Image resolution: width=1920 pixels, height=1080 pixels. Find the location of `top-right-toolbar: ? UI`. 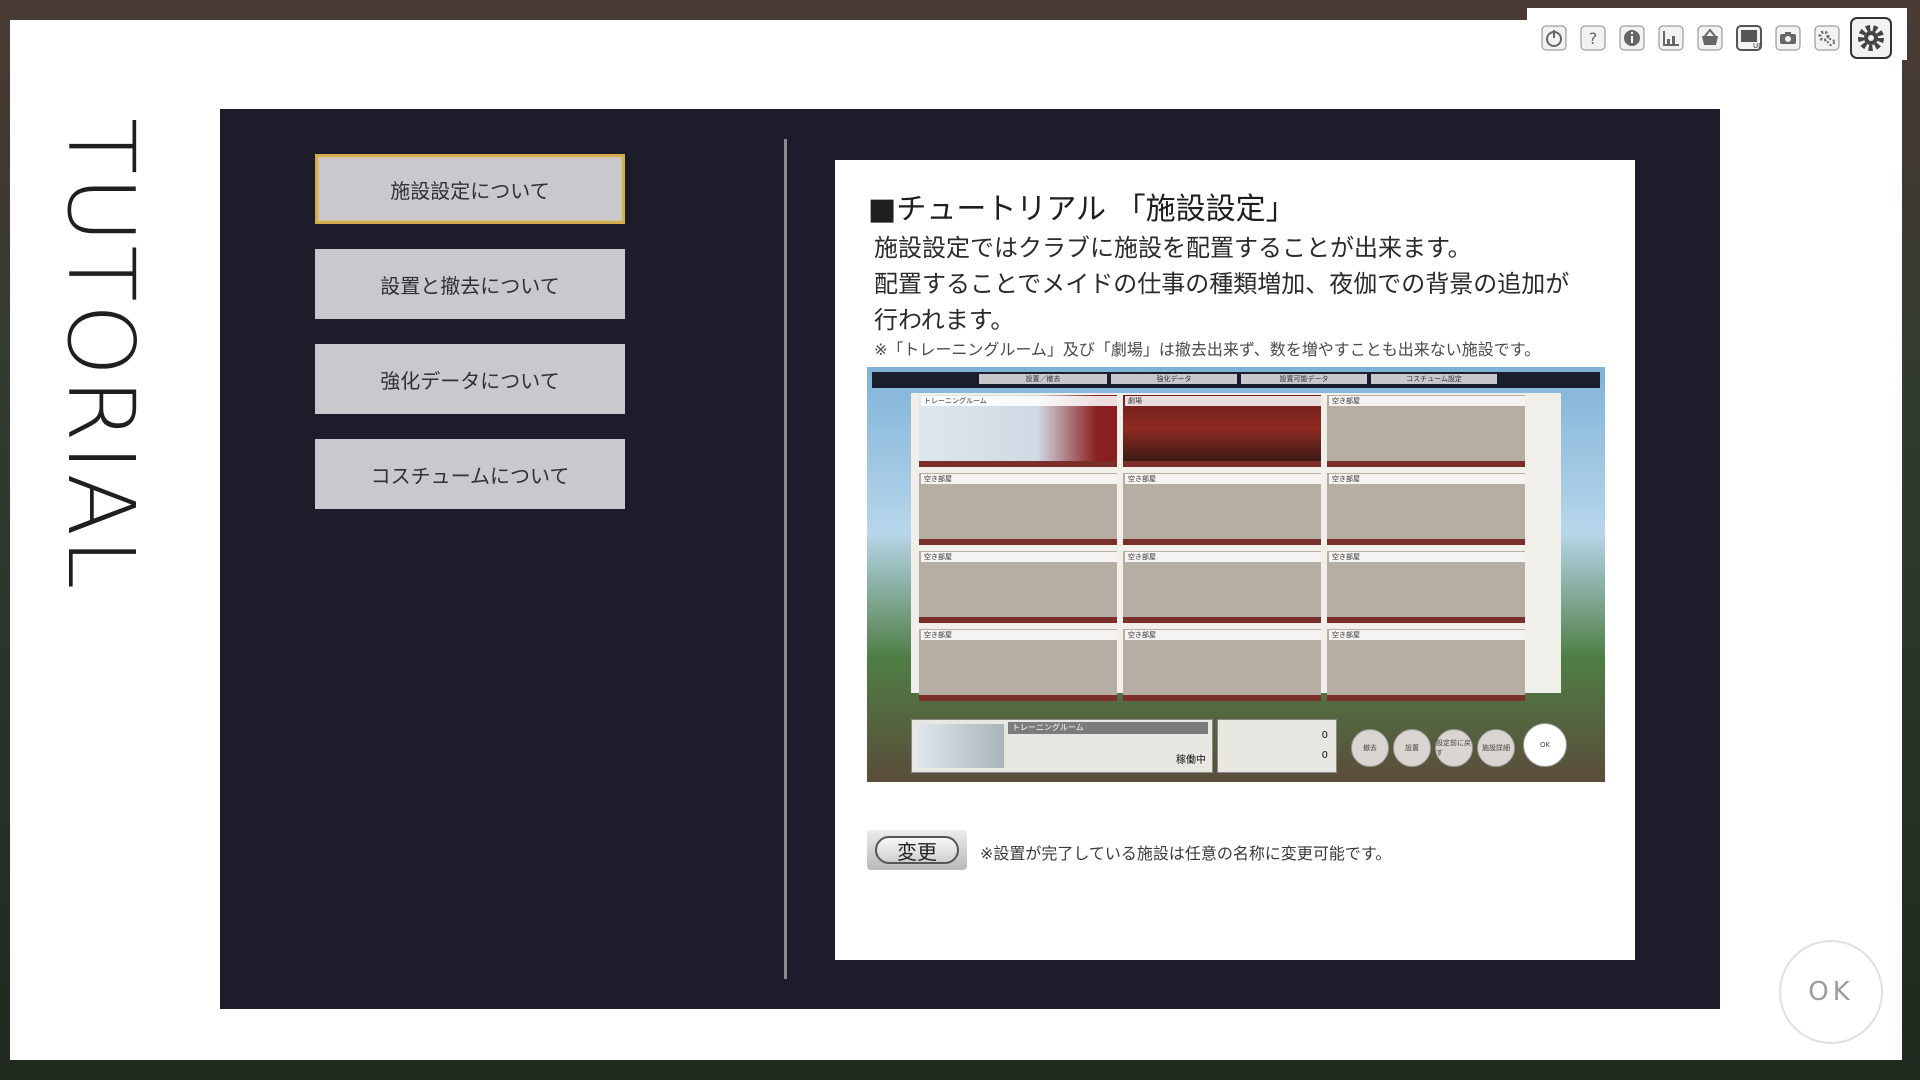

top-right-toolbar: ? UI is located at coordinates (1717, 34).